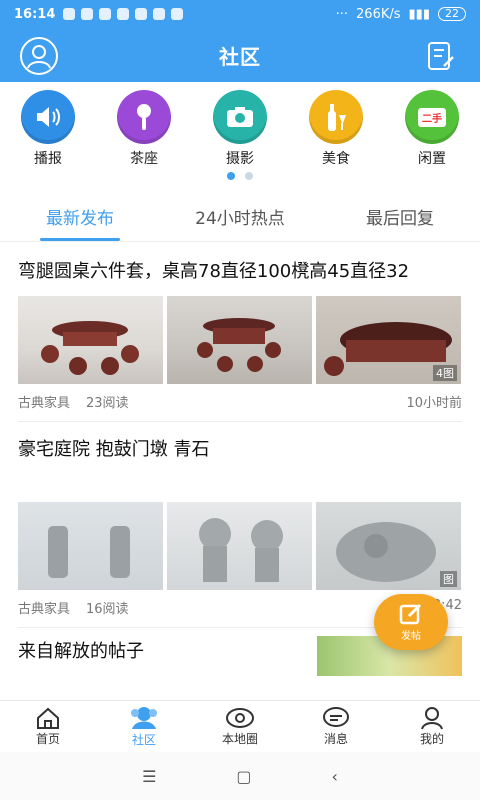 The image size is (480, 800). Describe the element at coordinates (342, 14) in the screenshot. I see `status-dots: ···` at that location.